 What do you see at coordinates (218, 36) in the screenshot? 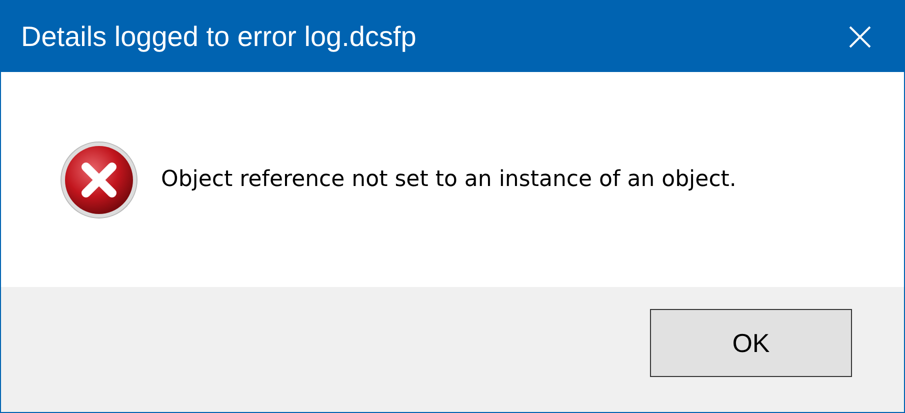
I see `window-title: Details logged to error log.dcsfp` at bounding box center [218, 36].